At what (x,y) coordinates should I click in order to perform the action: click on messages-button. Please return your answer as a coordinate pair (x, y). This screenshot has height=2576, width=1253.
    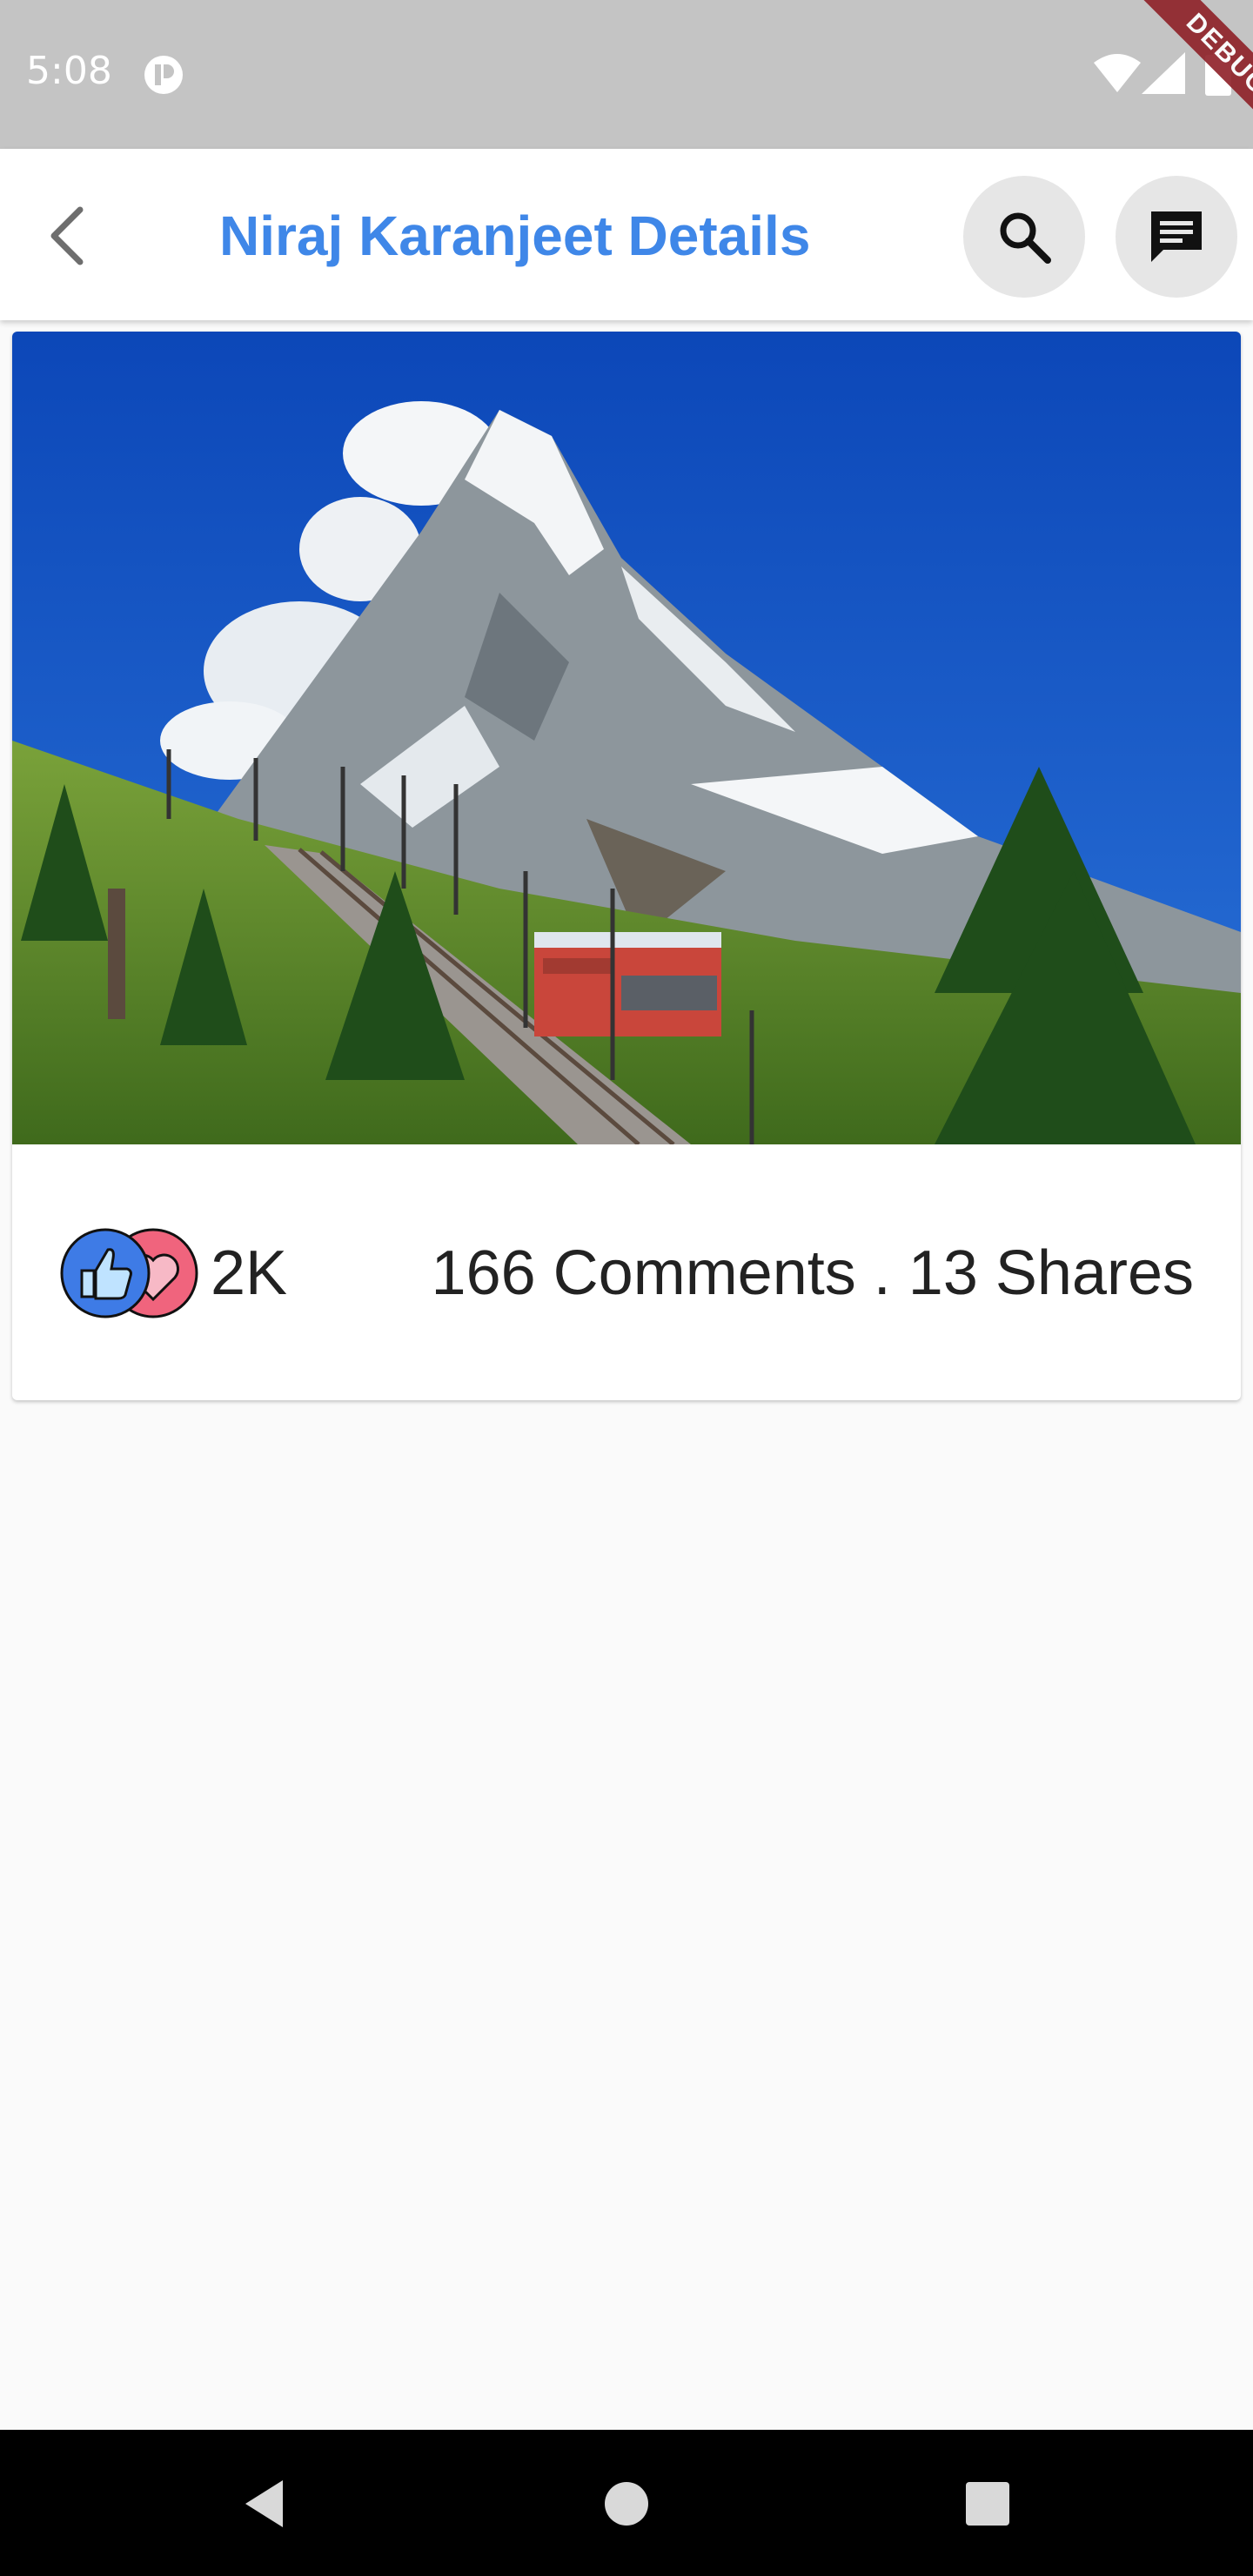
    Looking at the image, I should click on (1176, 237).